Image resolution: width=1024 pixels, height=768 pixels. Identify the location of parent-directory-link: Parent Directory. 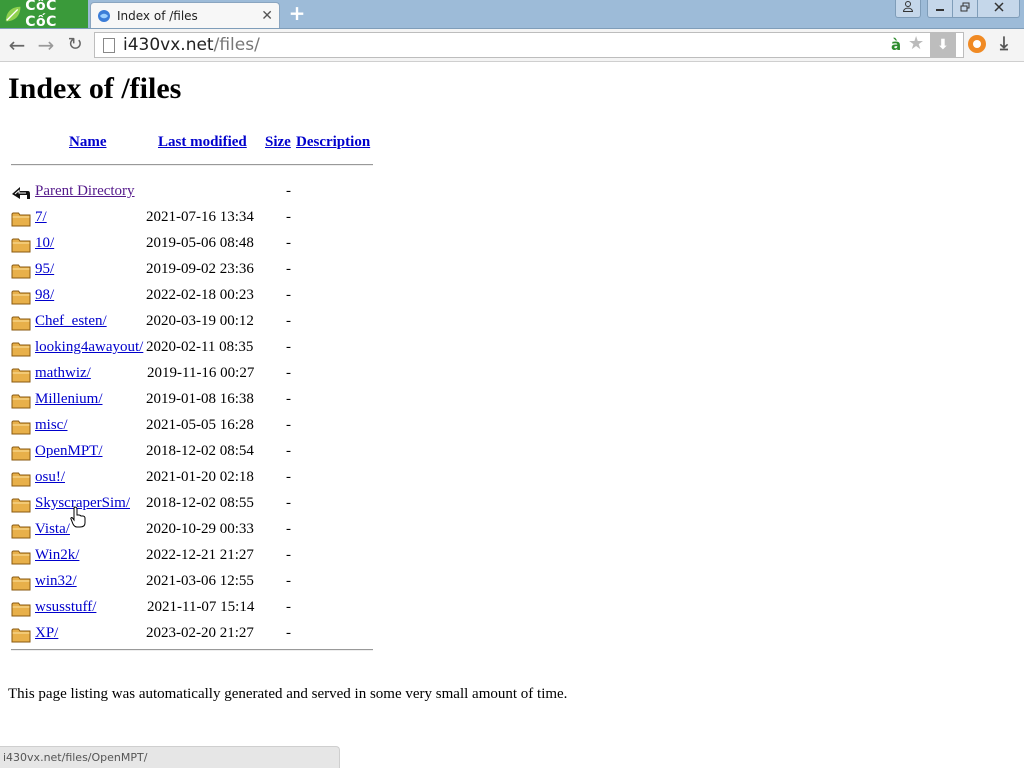
(85, 191).